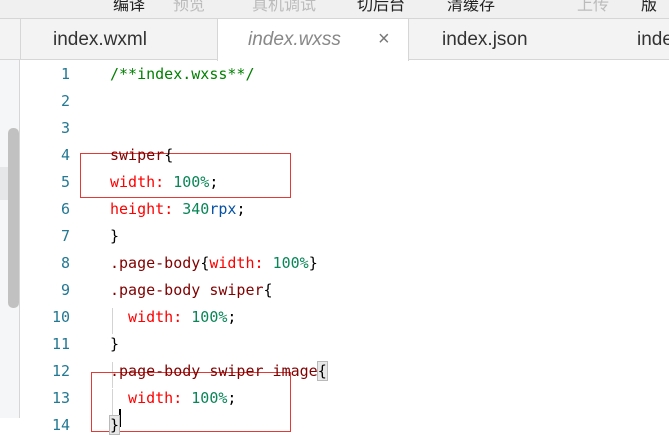 The height and width of the screenshot is (439, 669). Describe the element at coordinates (340, 182) in the screenshot. I see `code-line: 5 width: 100%;` at that location.